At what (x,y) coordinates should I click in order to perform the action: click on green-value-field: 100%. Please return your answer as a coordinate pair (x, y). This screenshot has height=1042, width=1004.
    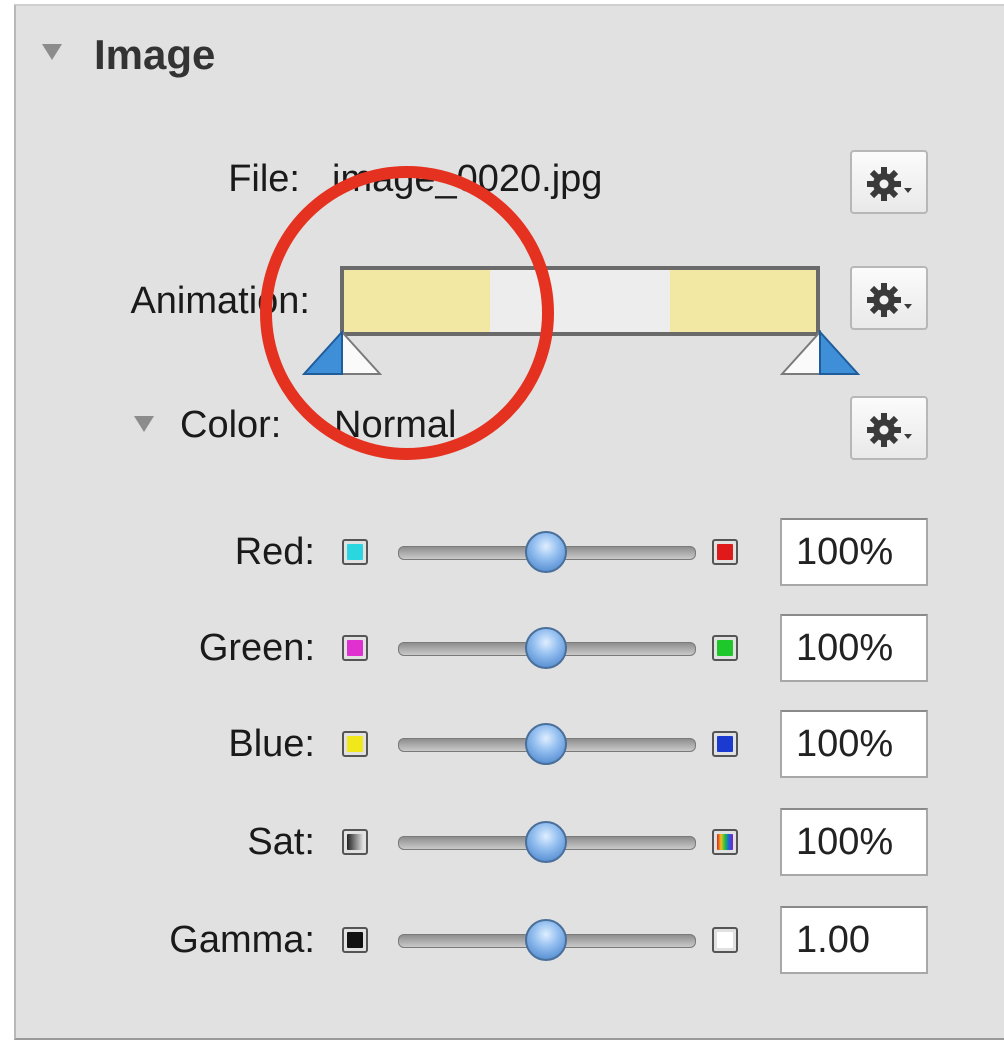
    Looking at the image, I should click on (854, 648).